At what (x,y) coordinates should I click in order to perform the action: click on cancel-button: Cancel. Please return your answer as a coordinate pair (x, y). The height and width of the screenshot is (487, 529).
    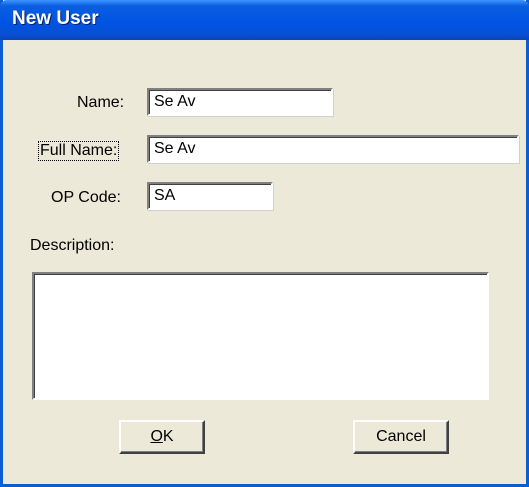
    Looking at the image, I should click on (401, 437).